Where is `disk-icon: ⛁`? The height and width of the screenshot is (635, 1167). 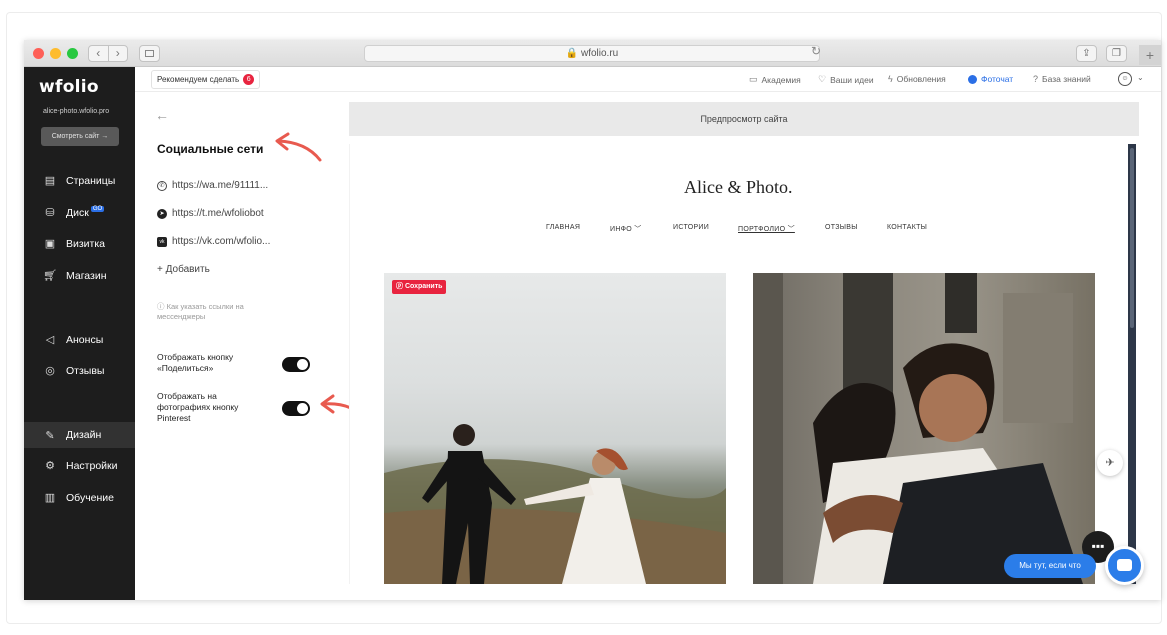 disk-icon: ⛁ is located at coordinates (50, 213).